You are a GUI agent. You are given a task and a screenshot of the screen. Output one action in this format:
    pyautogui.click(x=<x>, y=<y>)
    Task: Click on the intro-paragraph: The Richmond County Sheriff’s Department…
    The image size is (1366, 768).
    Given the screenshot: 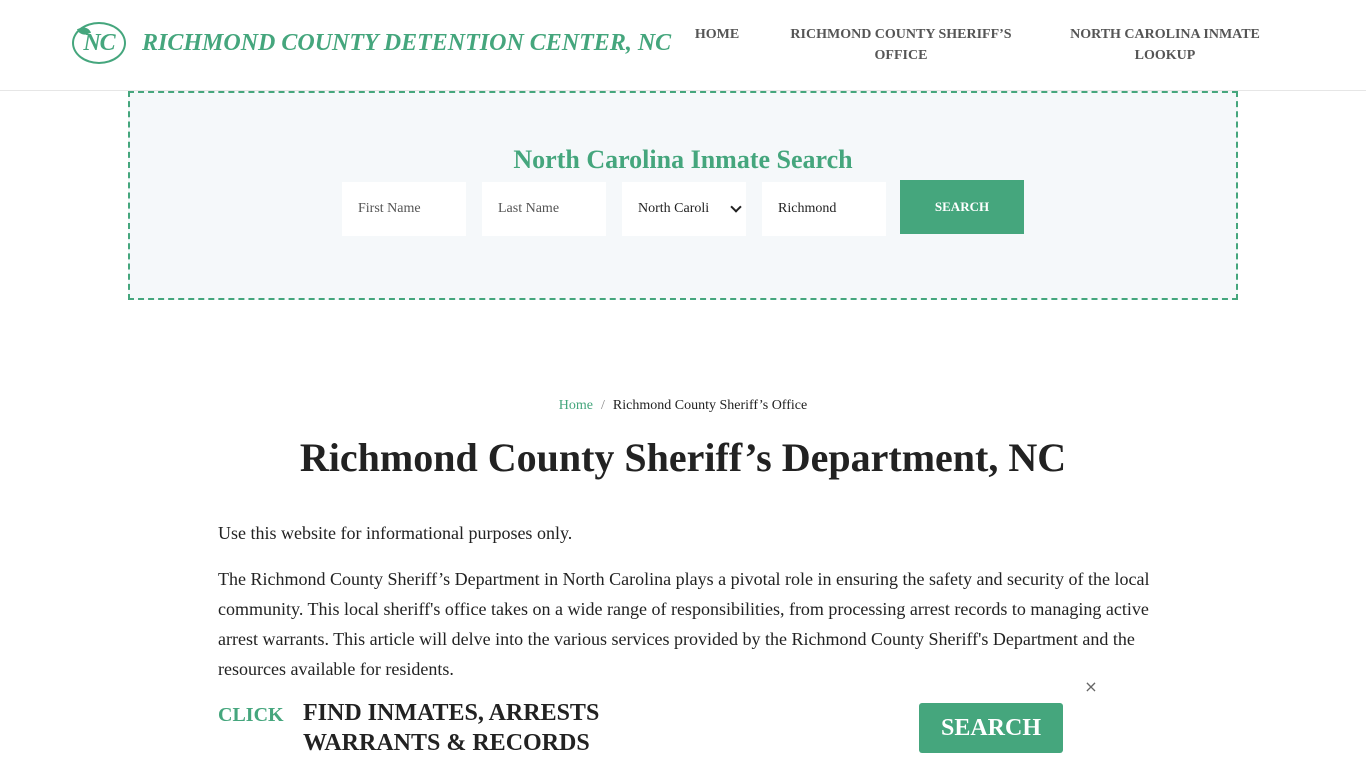 What is the action you would take?
    pyautogui.click(x=684, y=624)
    